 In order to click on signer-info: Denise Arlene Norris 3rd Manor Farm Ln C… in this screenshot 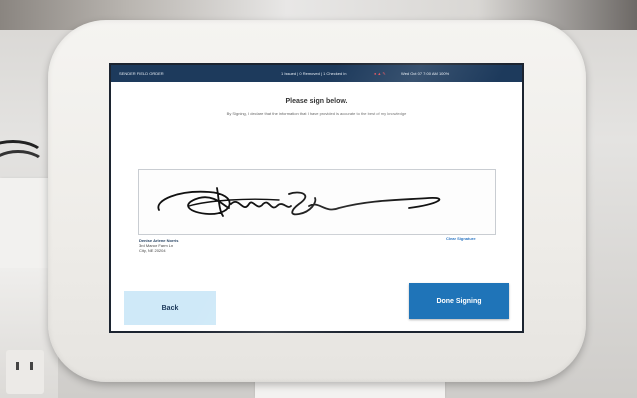, I will do `click(158, 245)`.